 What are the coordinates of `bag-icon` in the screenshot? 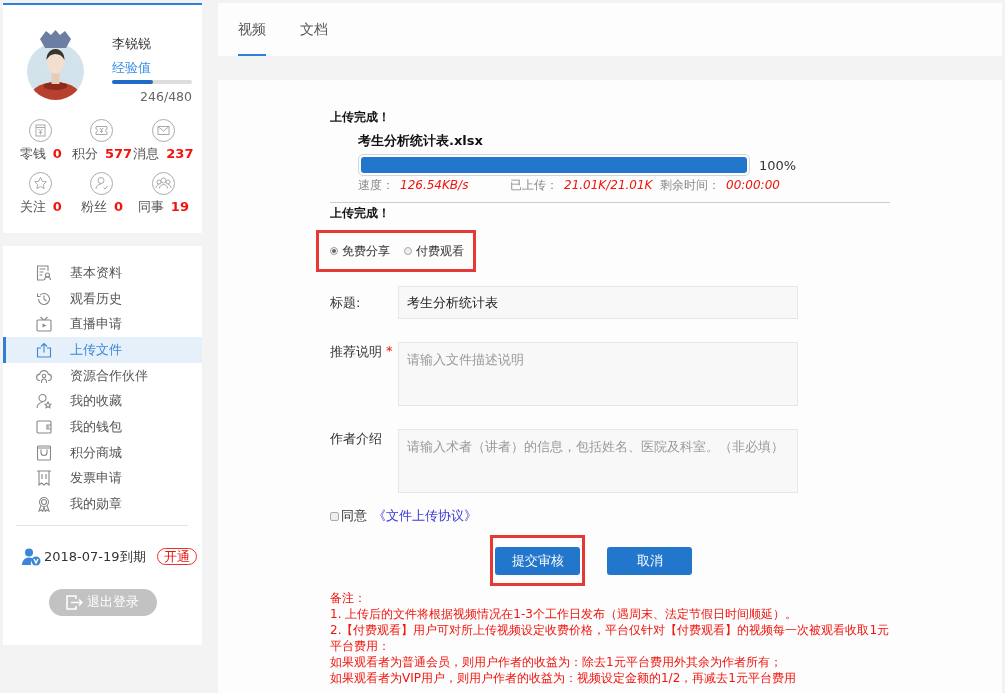 It's located at (44, 452).